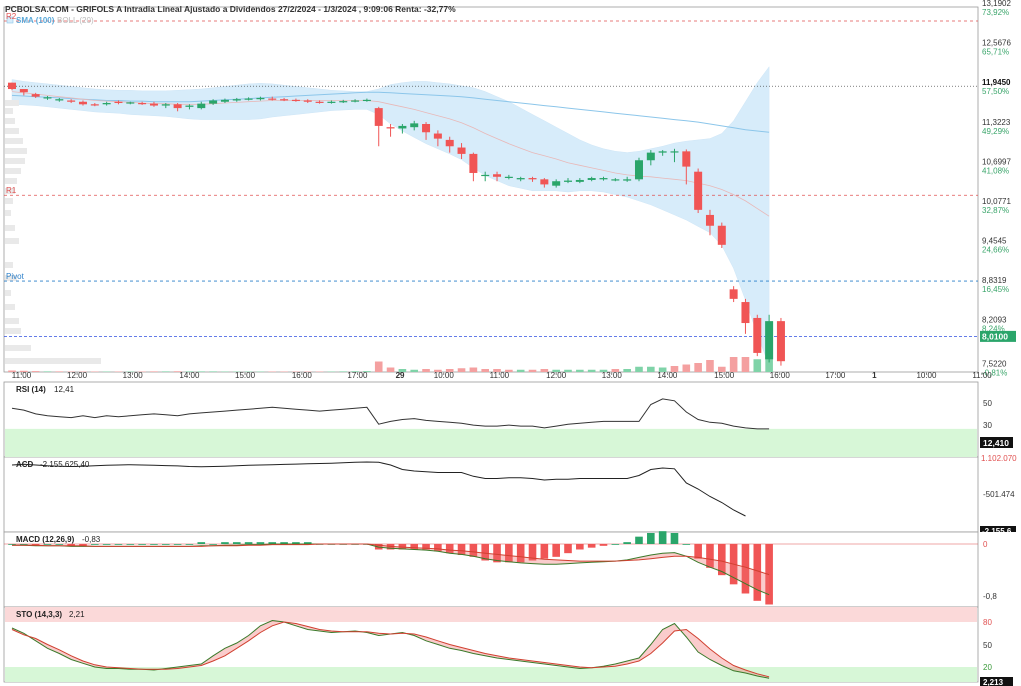  I want to click on rsi-title: RSI (14), so click(31, 389).